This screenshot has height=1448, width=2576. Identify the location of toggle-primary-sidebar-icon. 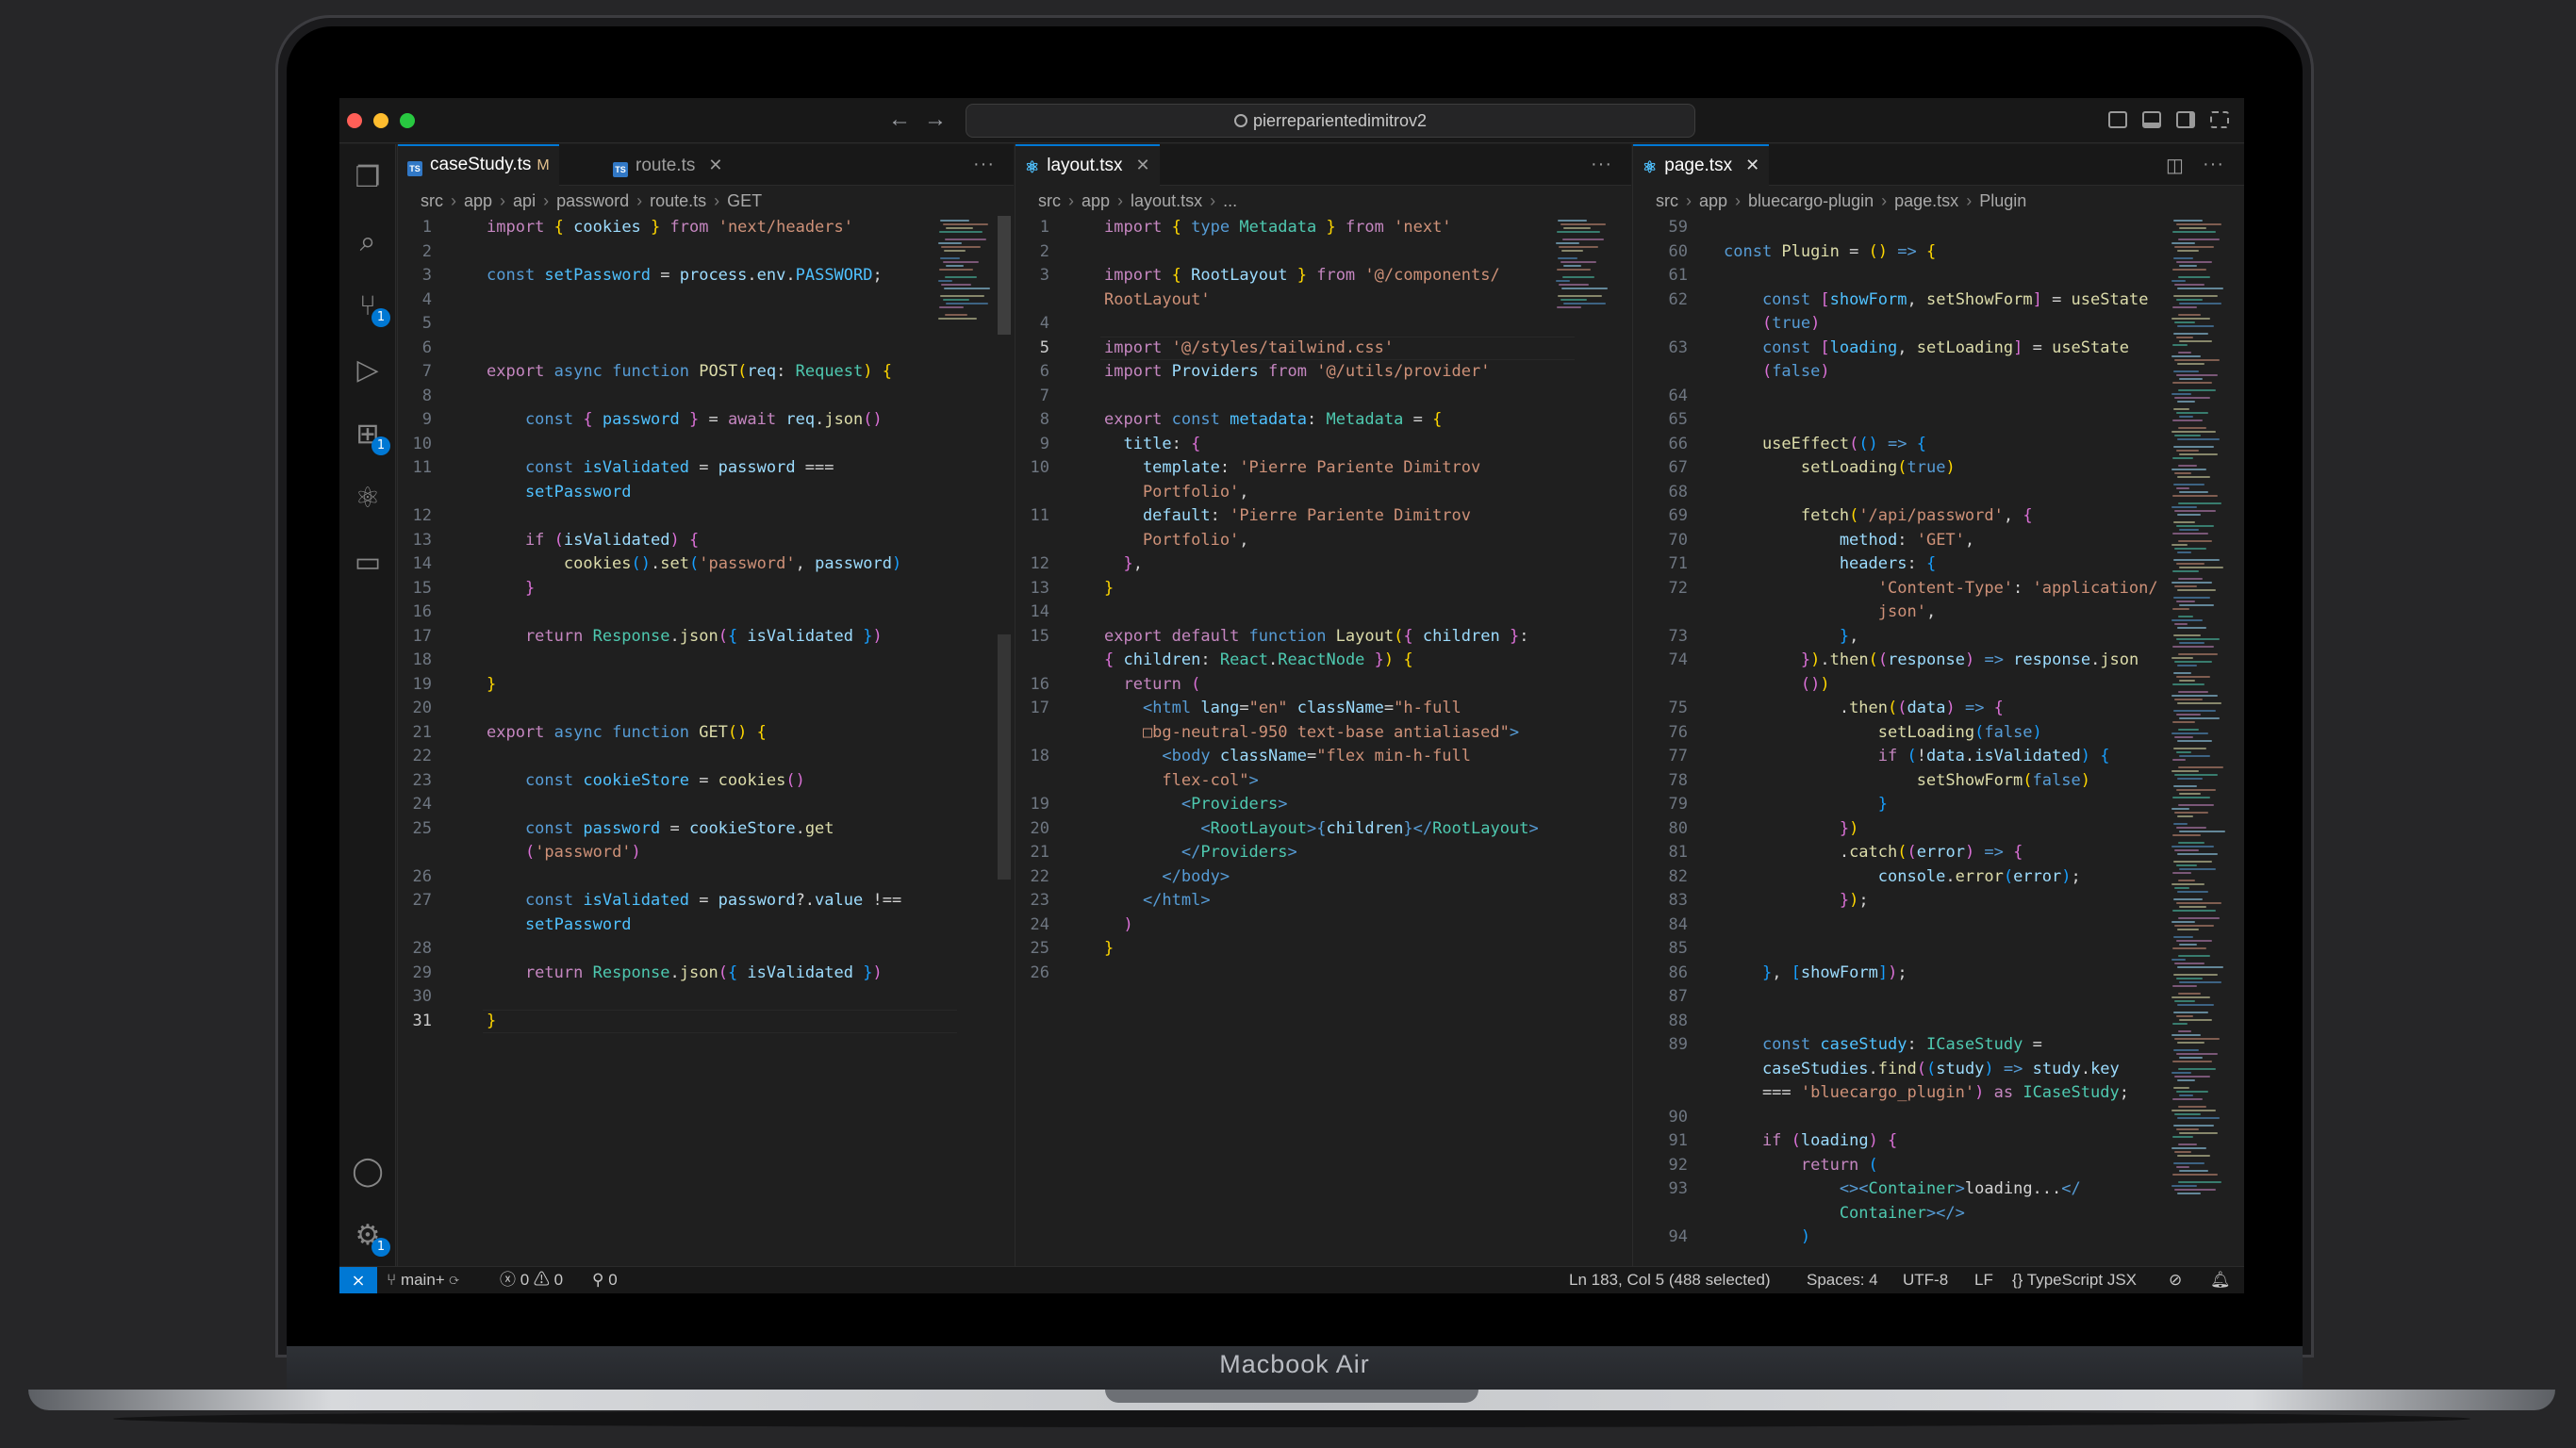
(2117, 119).